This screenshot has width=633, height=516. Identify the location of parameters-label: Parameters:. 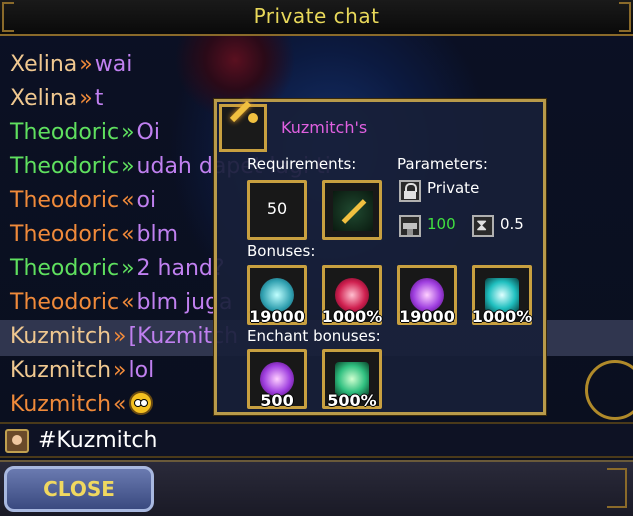
(442, 164).